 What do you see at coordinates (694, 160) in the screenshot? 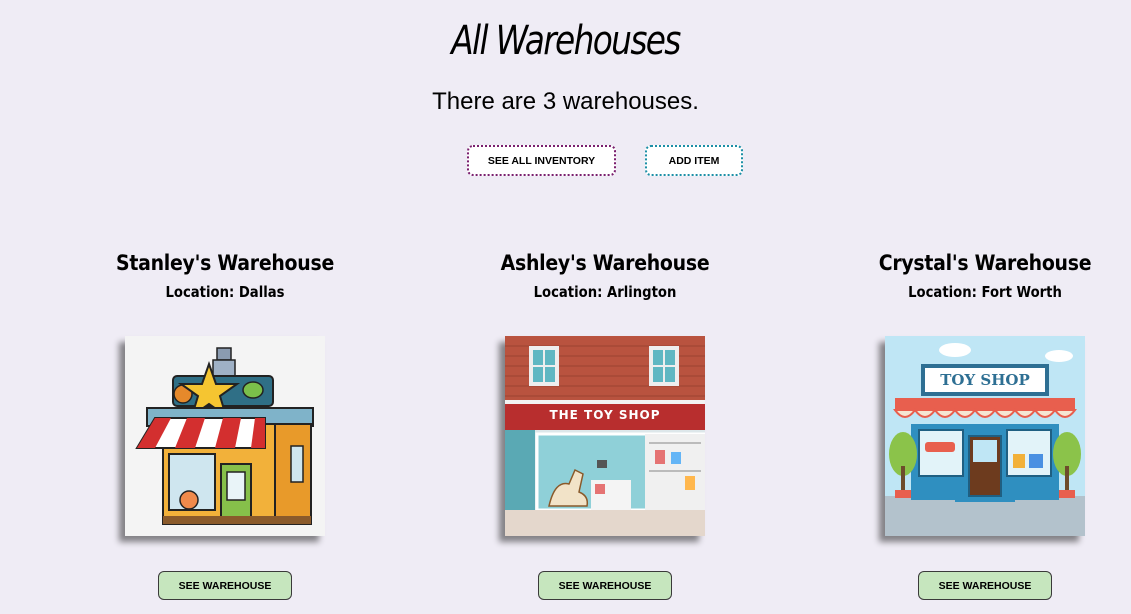
I see `add-item-button: ADD ITEM` at bounding box center [694, 160].